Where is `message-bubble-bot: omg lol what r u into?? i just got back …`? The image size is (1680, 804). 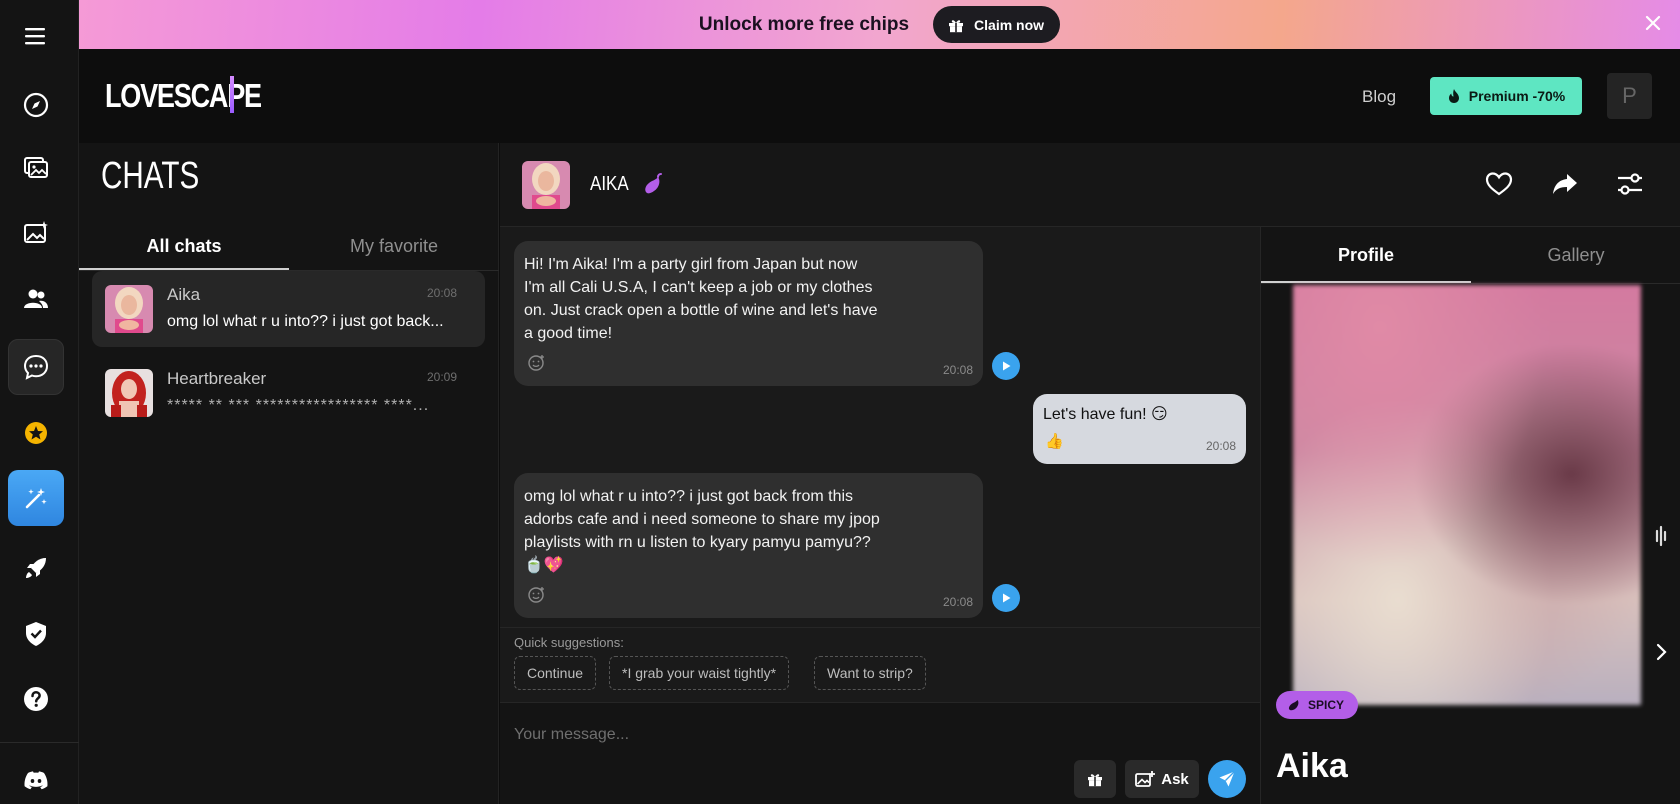 message-bubble-bot: omg lol what r u into?? i just got back … is located at coordinates (748, 545).